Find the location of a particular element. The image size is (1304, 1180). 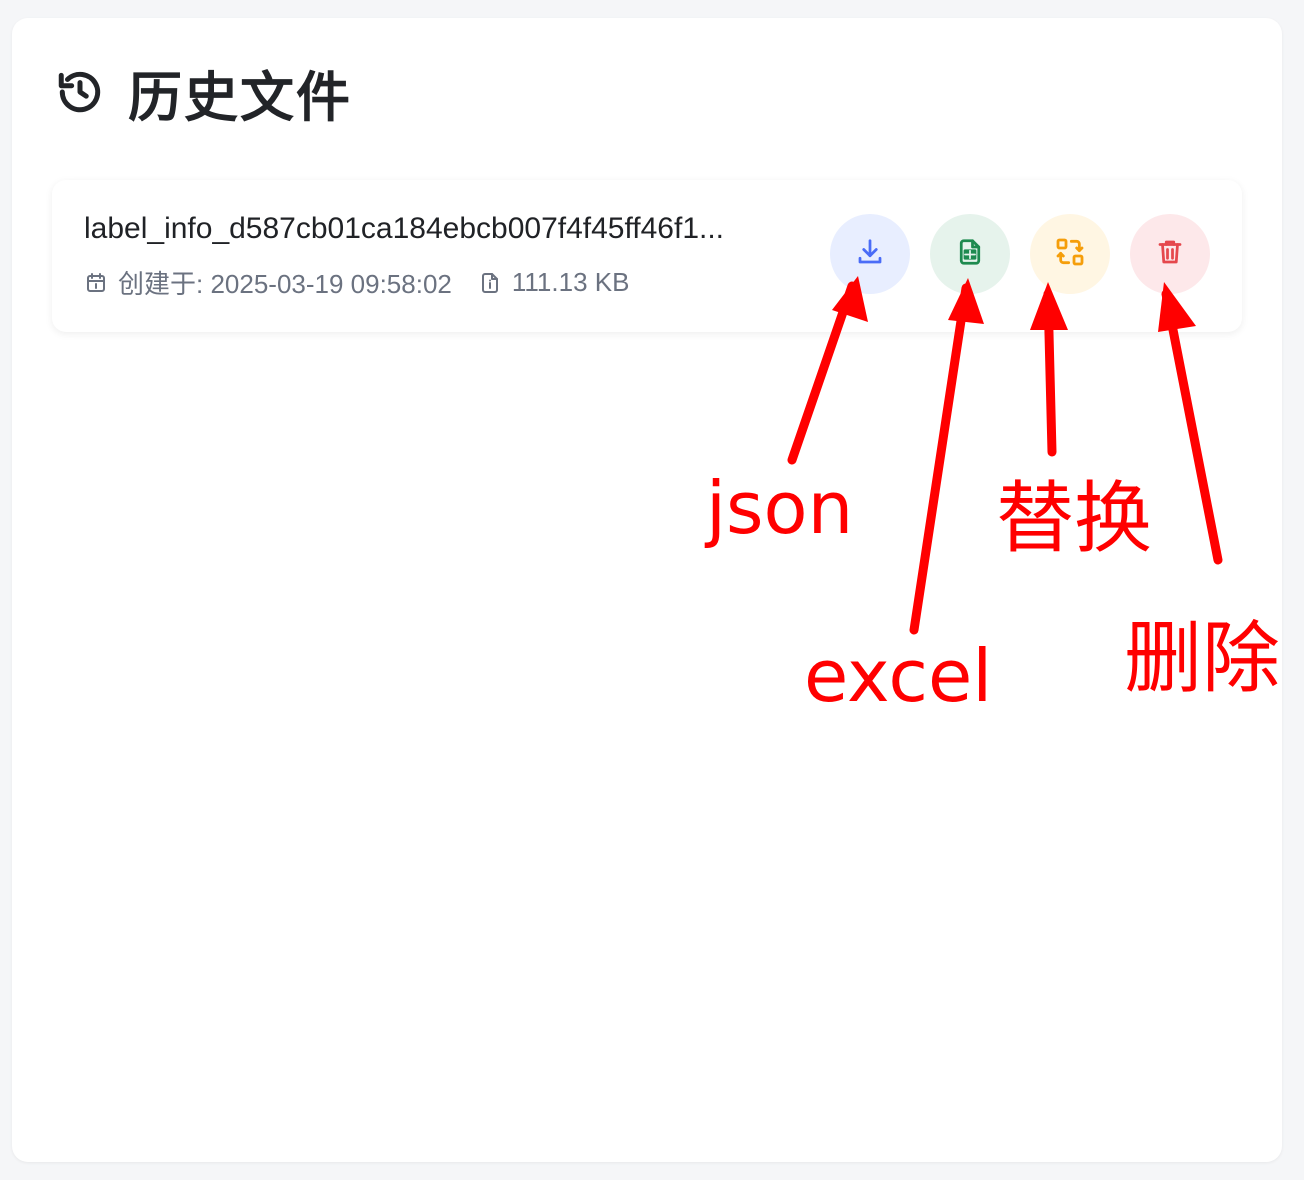

panel-header: 历史文件 is located at coordinates (203, 94).